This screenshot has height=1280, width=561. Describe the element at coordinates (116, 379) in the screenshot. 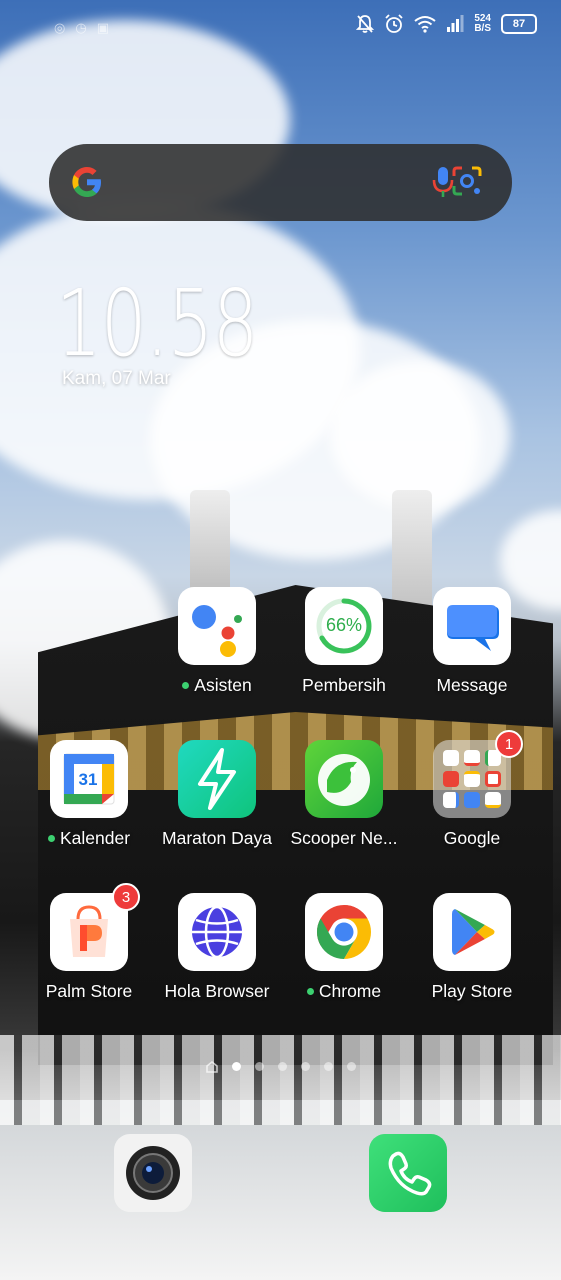

I see `clock-date: Kam, 07 Mar` at that location.